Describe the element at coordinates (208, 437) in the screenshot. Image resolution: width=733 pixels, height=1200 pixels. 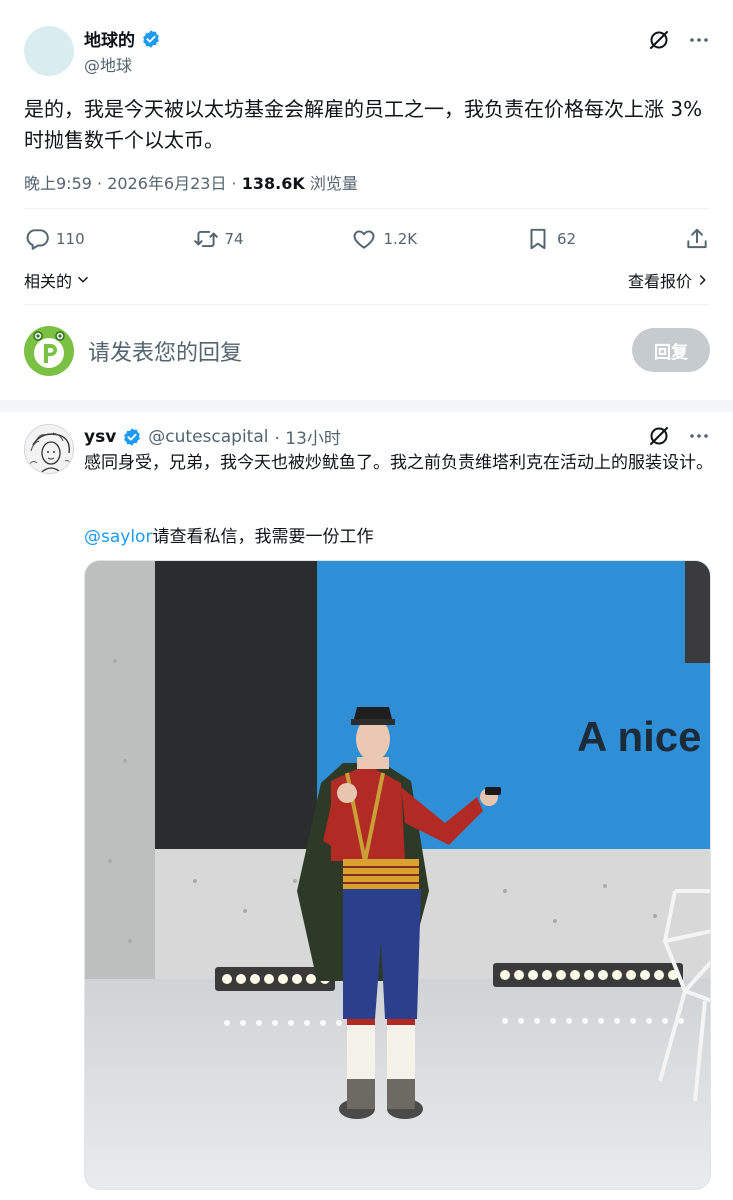
I see `handle: @cutescapital` at that location.